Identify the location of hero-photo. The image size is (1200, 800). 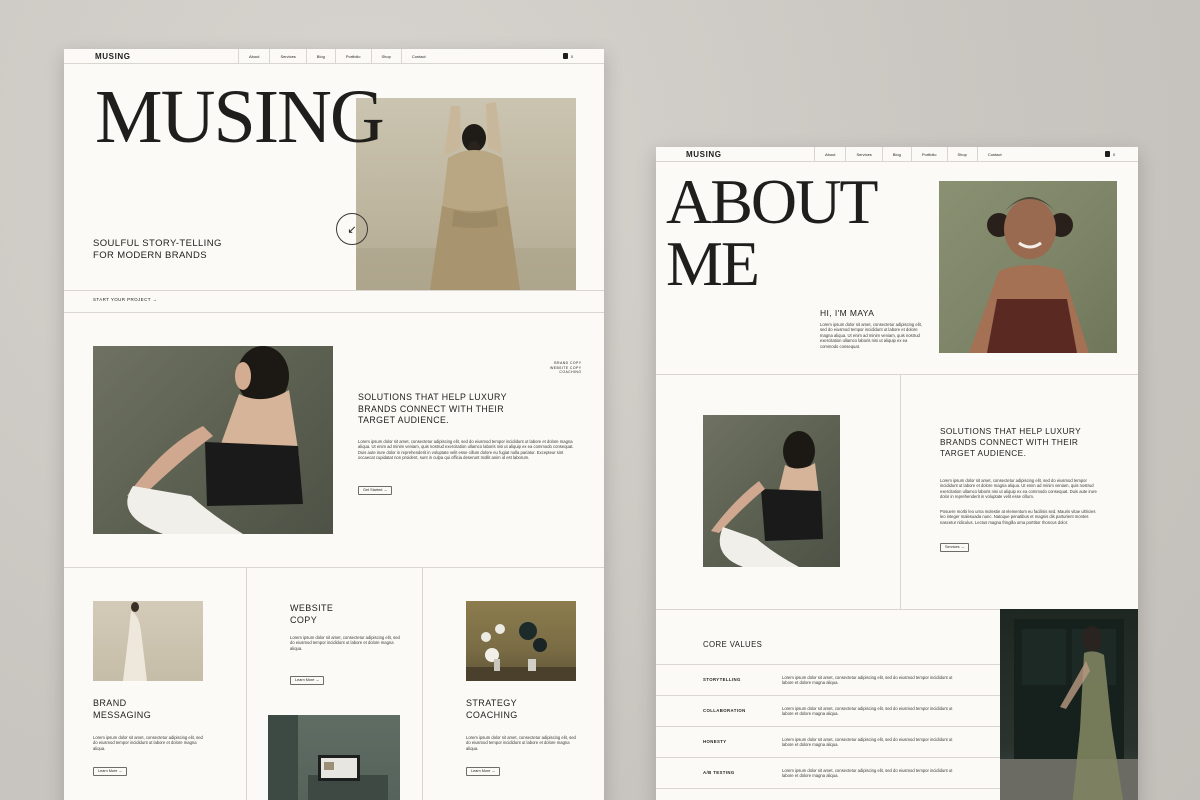
(466, 194).